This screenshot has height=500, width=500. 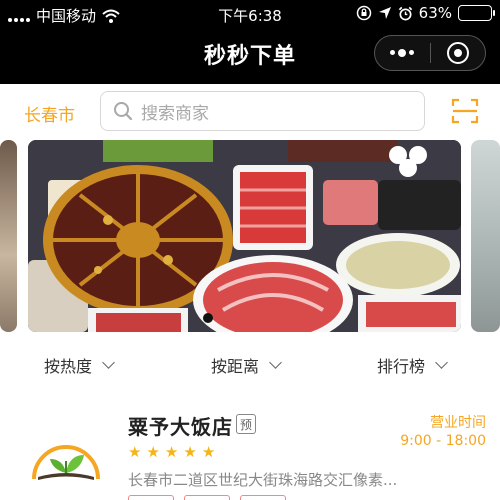 What do you see at coordinates (405, 13) in the screenshot?
I see `alarm-icon` at bounding box center [405, 13].